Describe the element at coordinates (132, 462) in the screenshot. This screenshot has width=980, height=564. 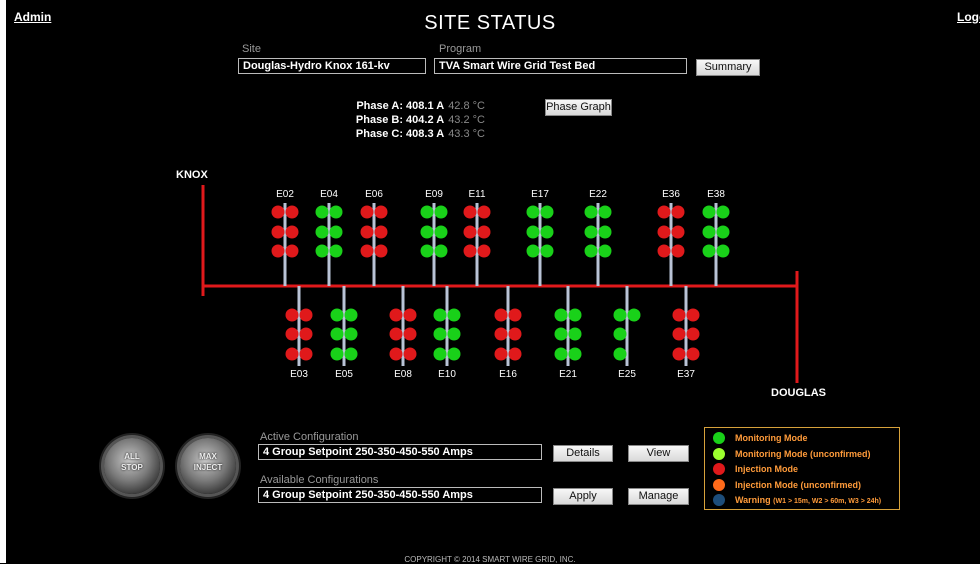
I see `all-stop-label: ALL STOP` at that location.